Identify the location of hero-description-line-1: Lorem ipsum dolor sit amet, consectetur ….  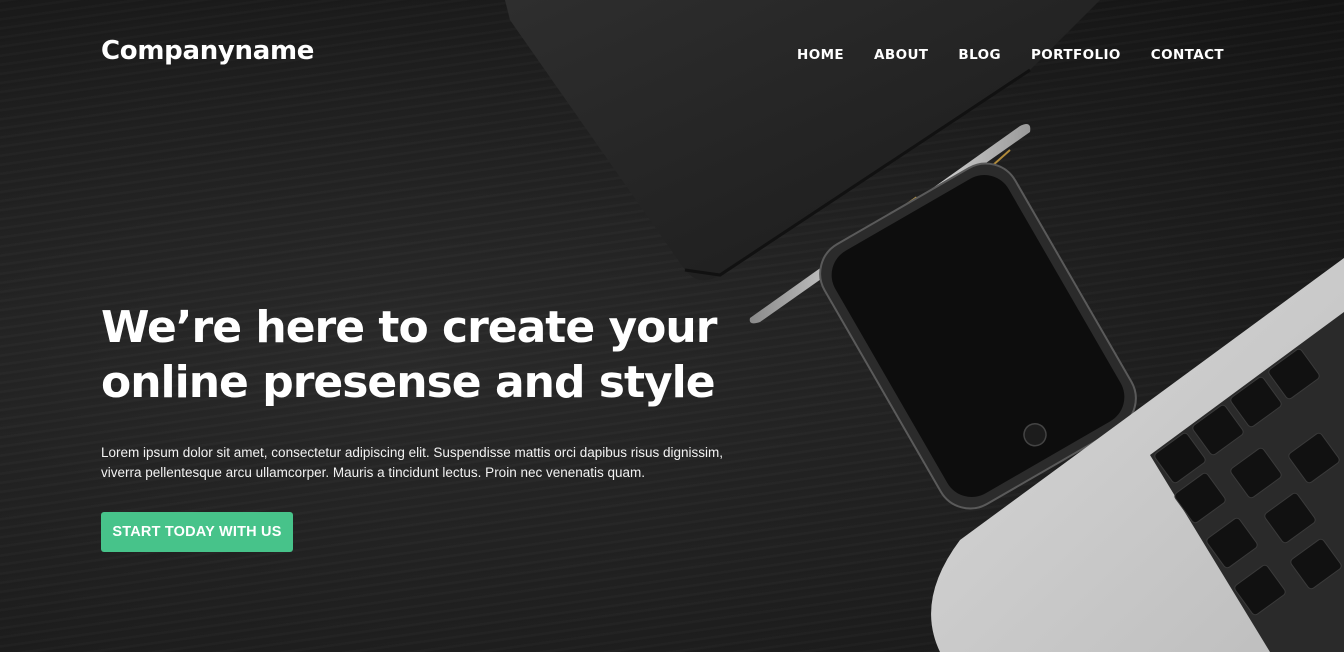
(412, 452).